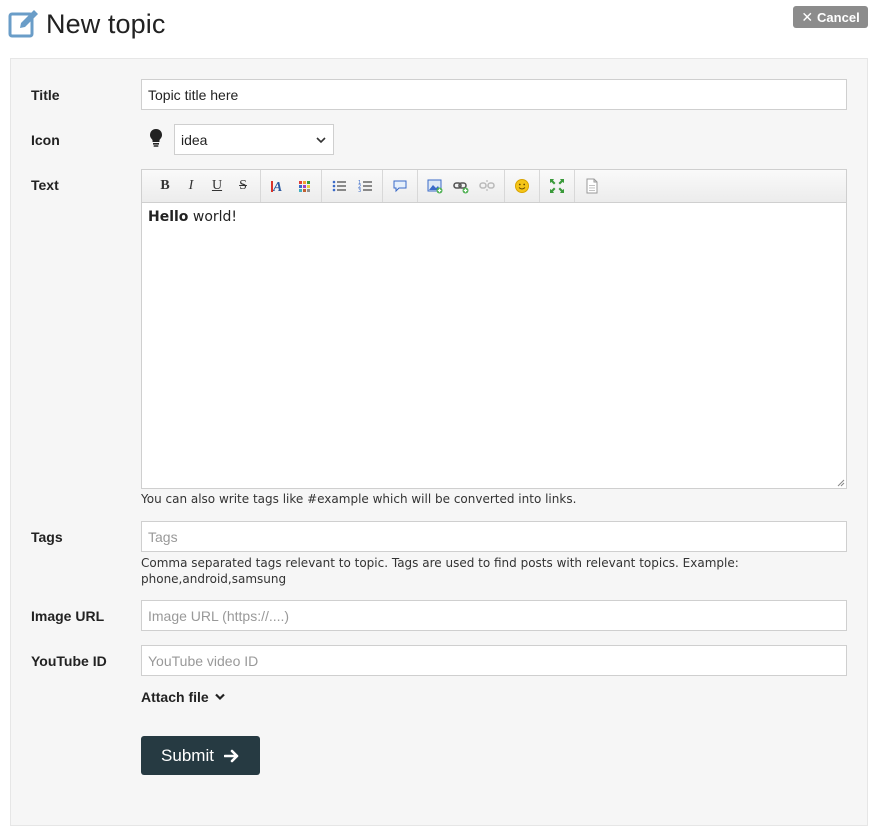 Image resolution: width=880 pixels, height=831 pixels. What do you see at coordinates (194, 139) in the screenshot?
I see `icon-select-value: idea` at bounding box center [194, 139].